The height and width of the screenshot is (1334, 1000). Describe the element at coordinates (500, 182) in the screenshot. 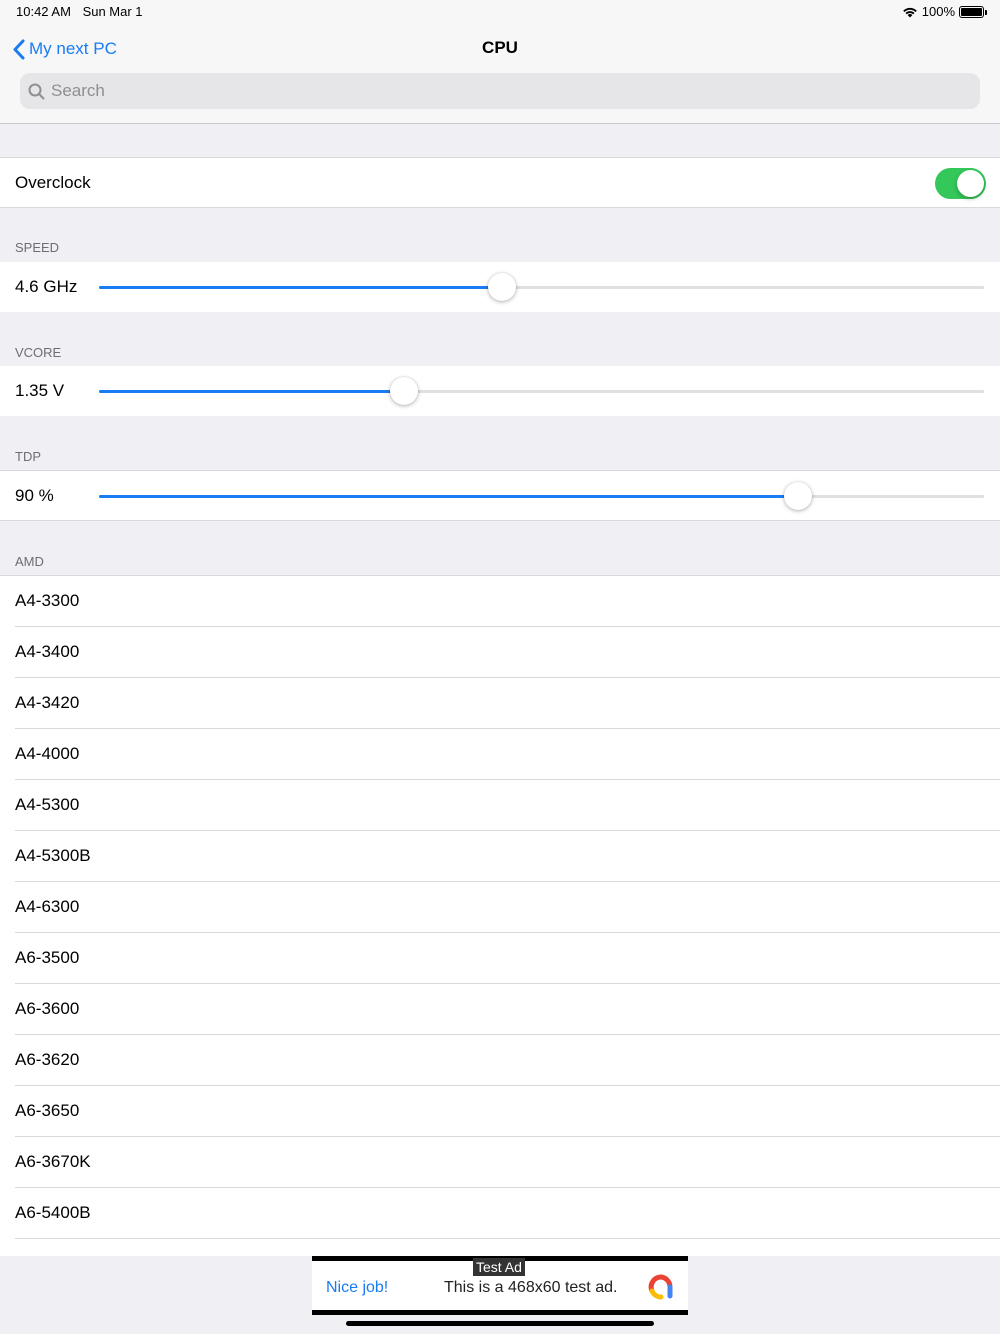

I see `overclock-cell: Overclock` at that location.